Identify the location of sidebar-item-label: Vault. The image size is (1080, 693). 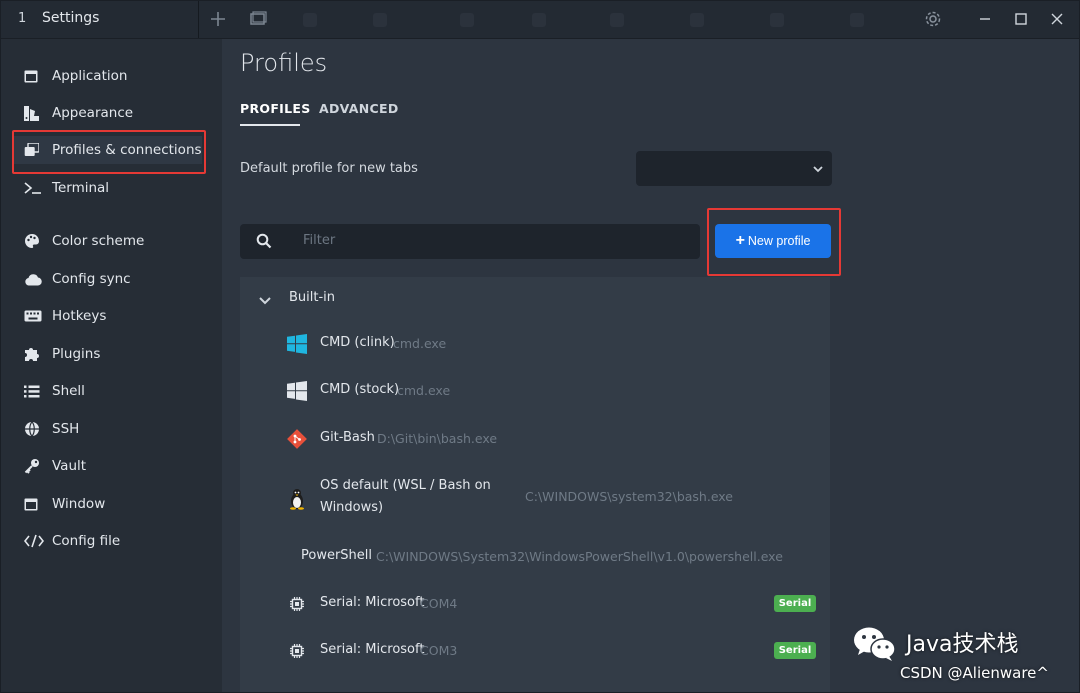
(69, 466).